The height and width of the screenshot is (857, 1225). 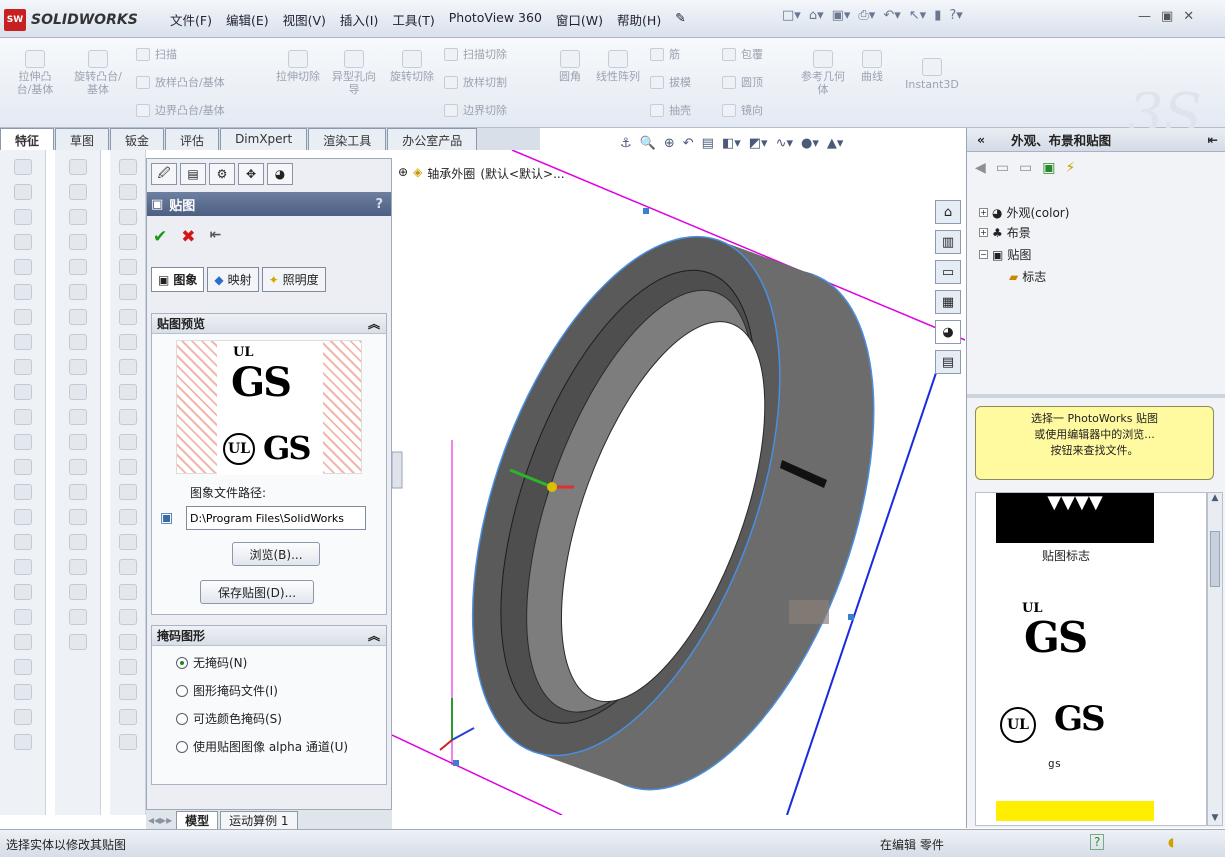 What do you see at coordinates (932, 74) in the screenshot?
I see `instant3d-button: Instant3D` at bounding box center [932, 74].